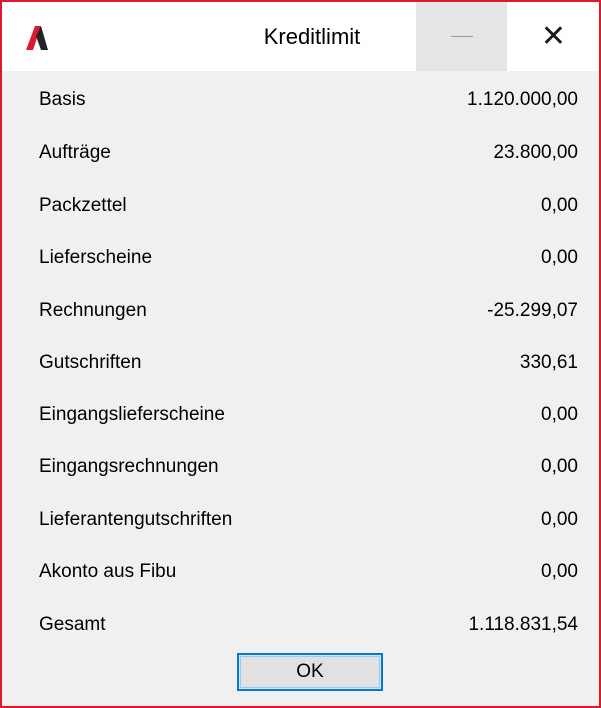 The width and height of the screenshot is (601, 708). I want to click on ok-button: OK, so click(310, 672).